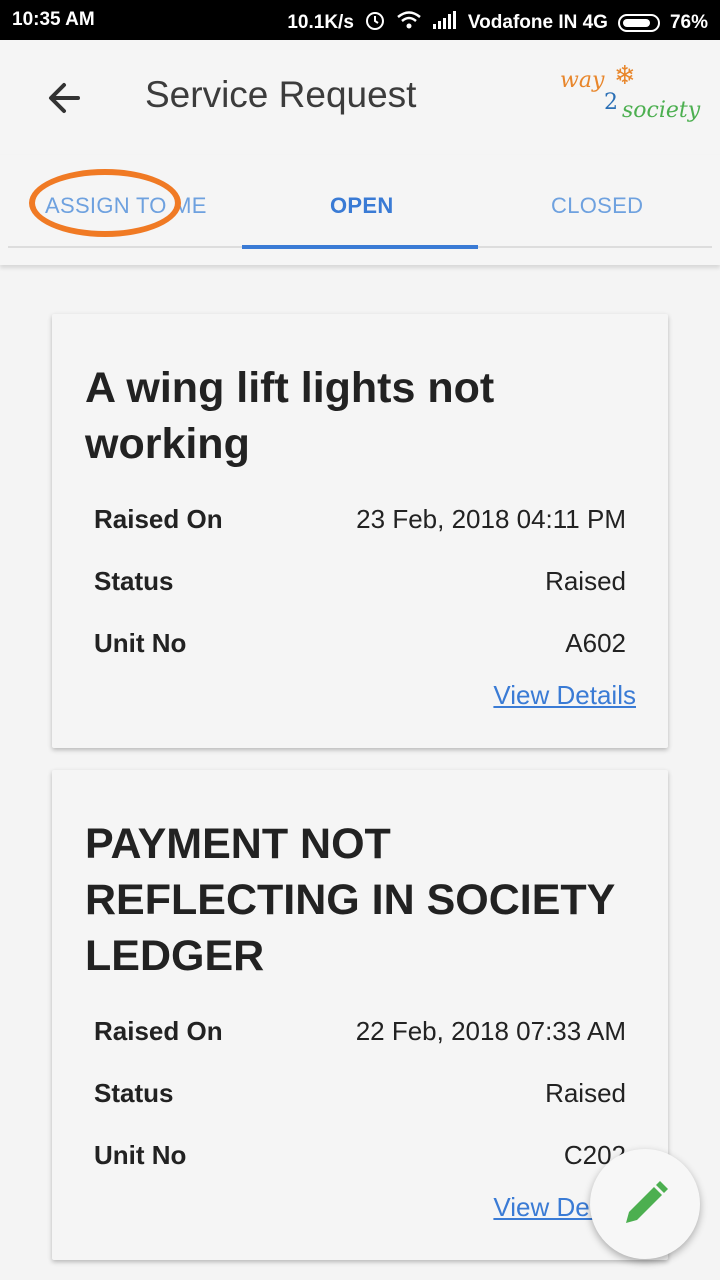  What do you see at coordinates (491, 519) in the screenshot?
I see `raised-on-value: 23 Feb, 2018 04:11 PM` at bounding box center [491, 519].